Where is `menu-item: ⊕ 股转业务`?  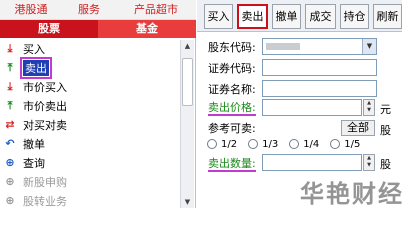
menu-item: ⊕ 股转业务 is located at coordinates (90, 200).